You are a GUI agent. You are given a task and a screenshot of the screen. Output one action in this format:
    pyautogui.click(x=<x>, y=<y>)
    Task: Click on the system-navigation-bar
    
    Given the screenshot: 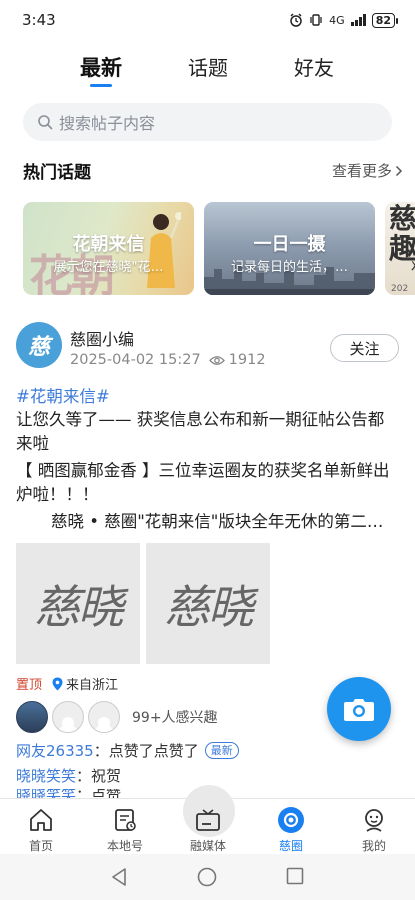 What is the action you would take?
    pyautogui.click(x=207, y=877)
    